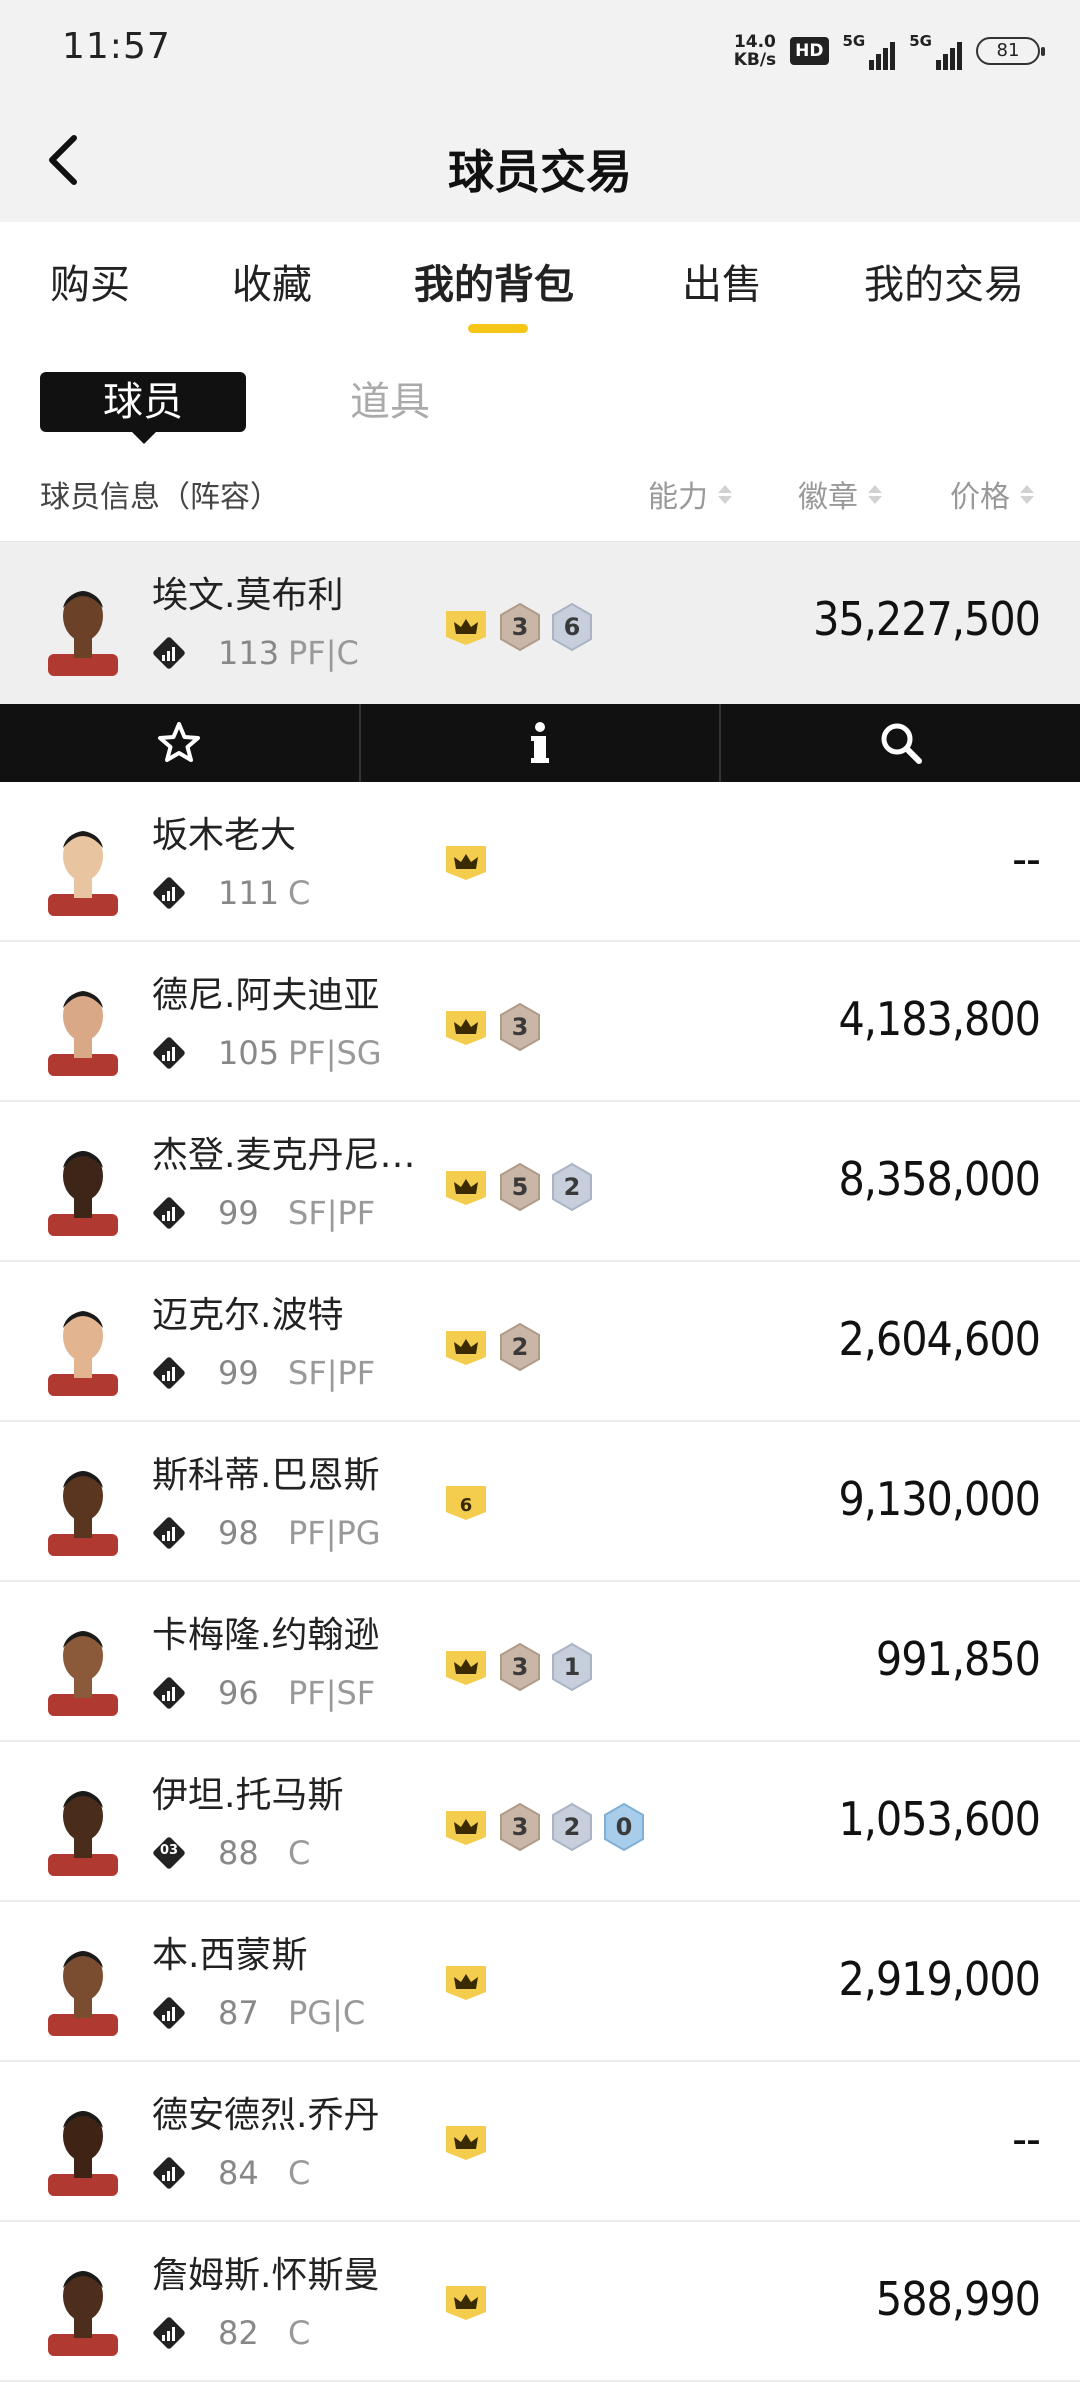 This screenshot has width=1080, height=2400. I want to click on badge-group: 31, so click(518, 1667).